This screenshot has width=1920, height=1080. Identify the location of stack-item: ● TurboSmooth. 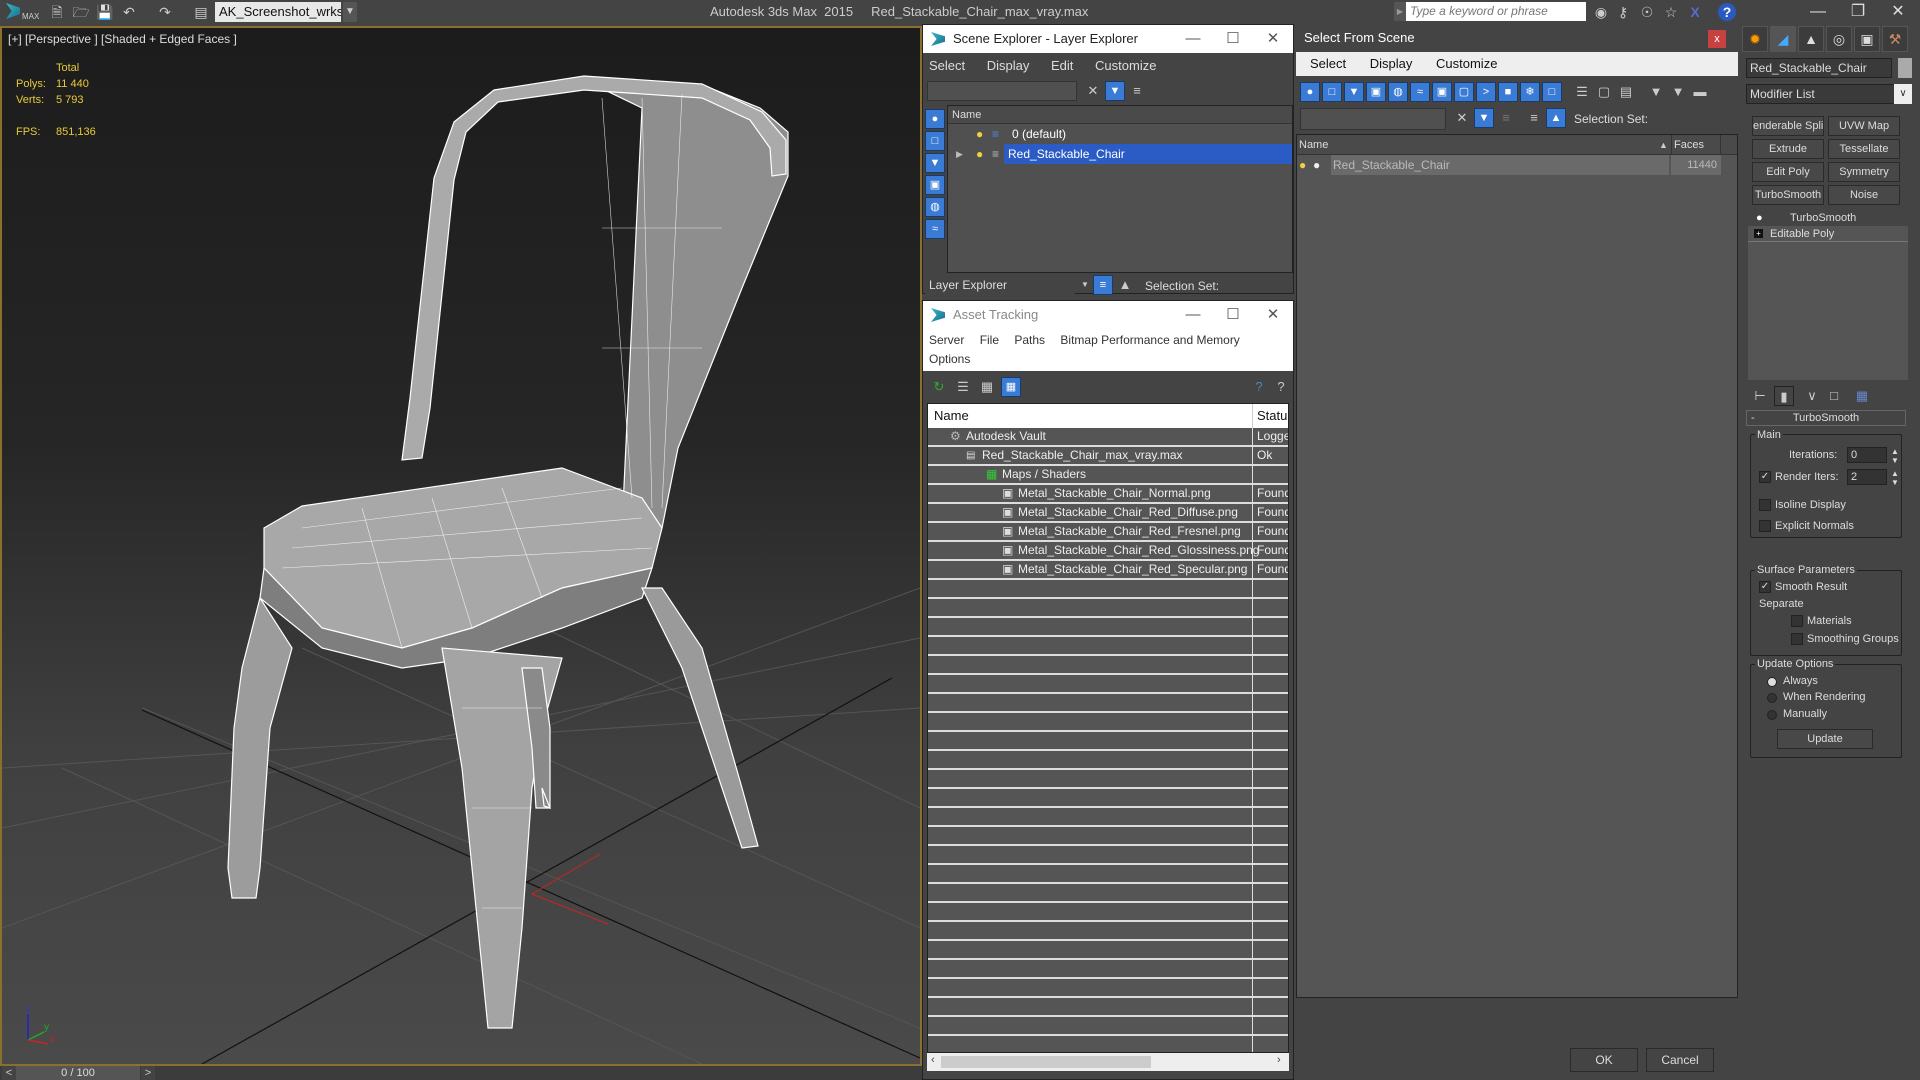
(1828, 218).